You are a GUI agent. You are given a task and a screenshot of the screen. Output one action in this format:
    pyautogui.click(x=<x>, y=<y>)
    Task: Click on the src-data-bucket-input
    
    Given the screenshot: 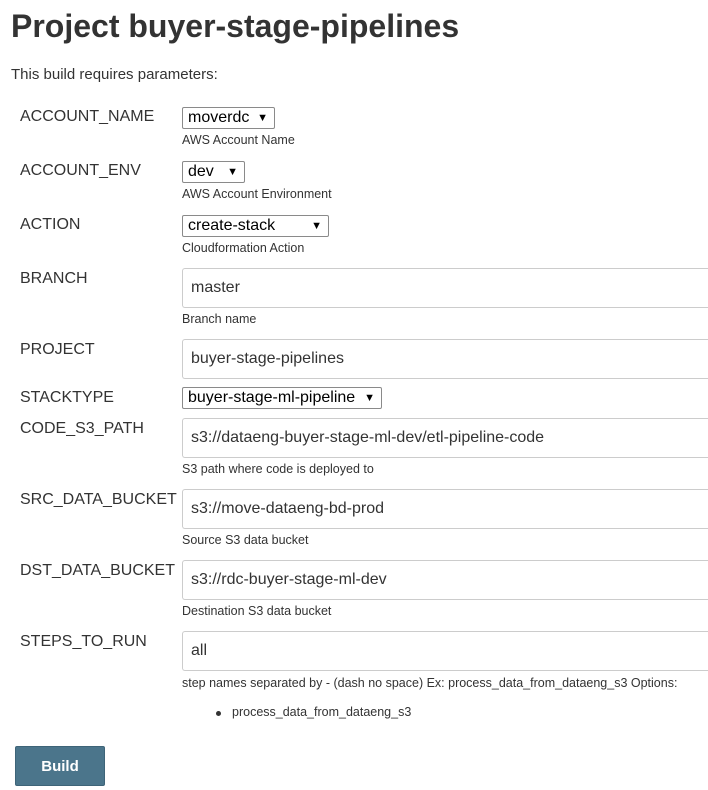 What is the action you would take?
    pyautogui.click(x=445, y=509)
    